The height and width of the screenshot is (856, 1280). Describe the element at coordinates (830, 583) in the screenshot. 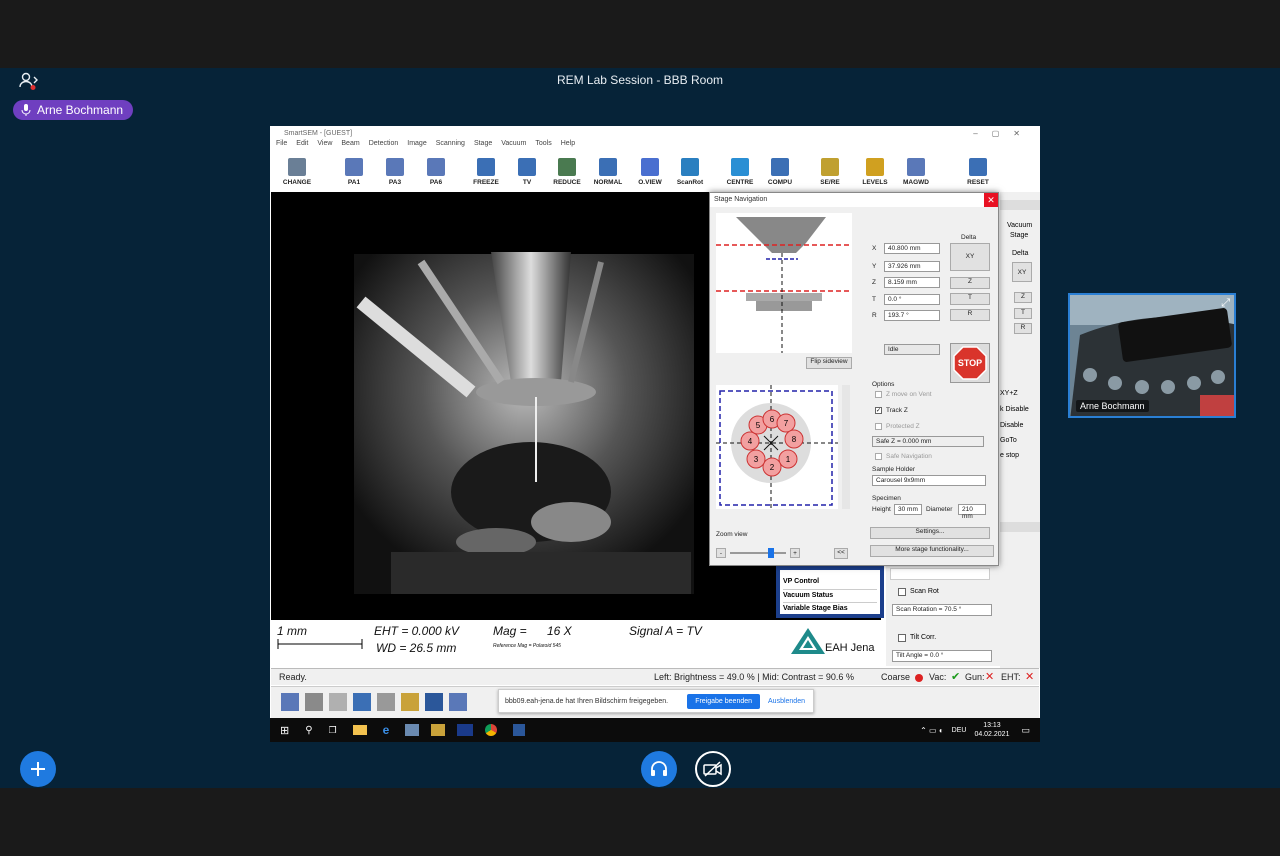

I see `list-item: VP Control` at that location.